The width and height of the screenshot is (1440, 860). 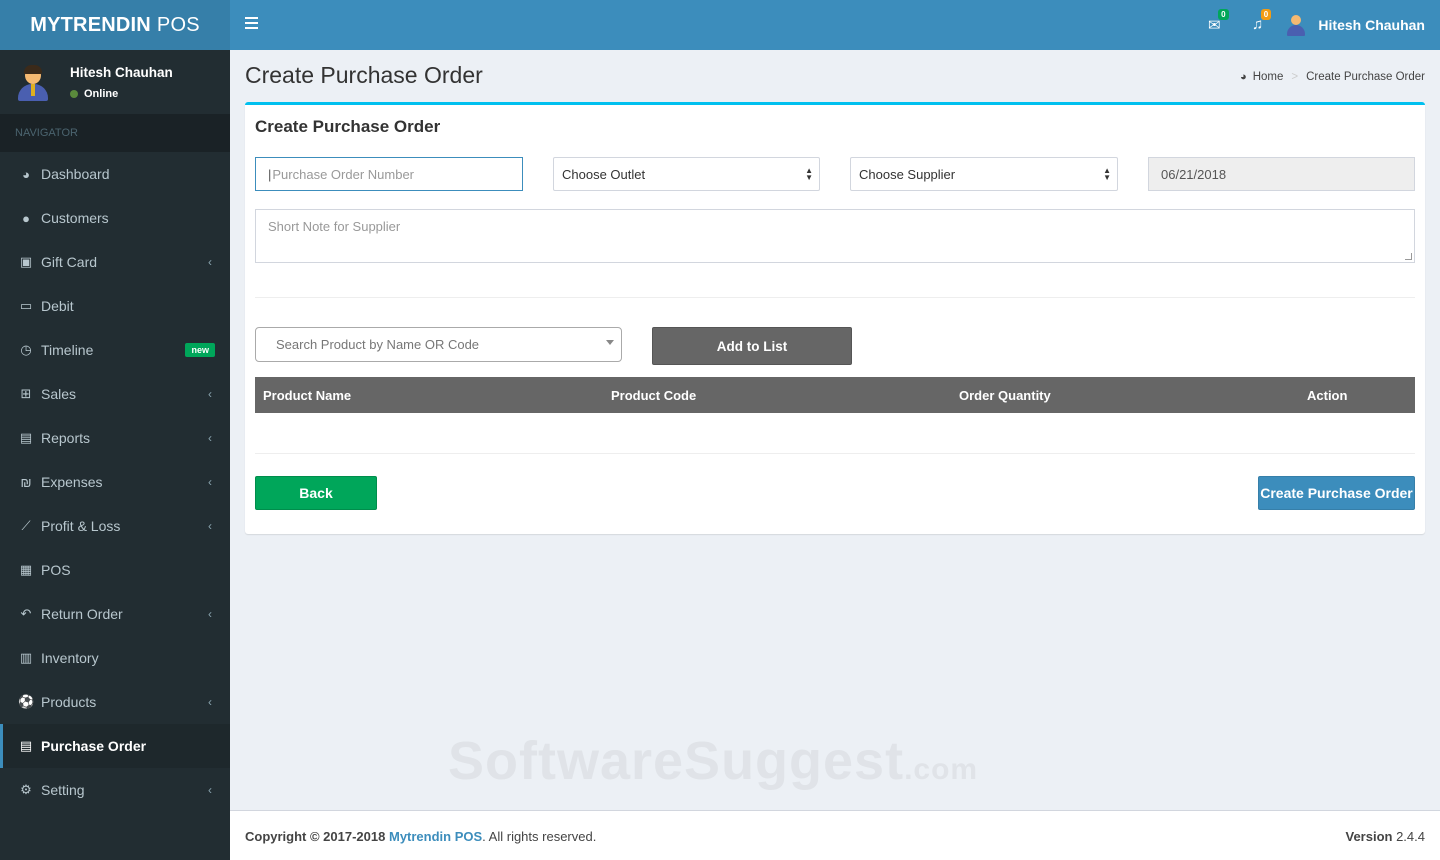 I want to click on version-info: Version 2.4.4, so click(x=1385, y=836).